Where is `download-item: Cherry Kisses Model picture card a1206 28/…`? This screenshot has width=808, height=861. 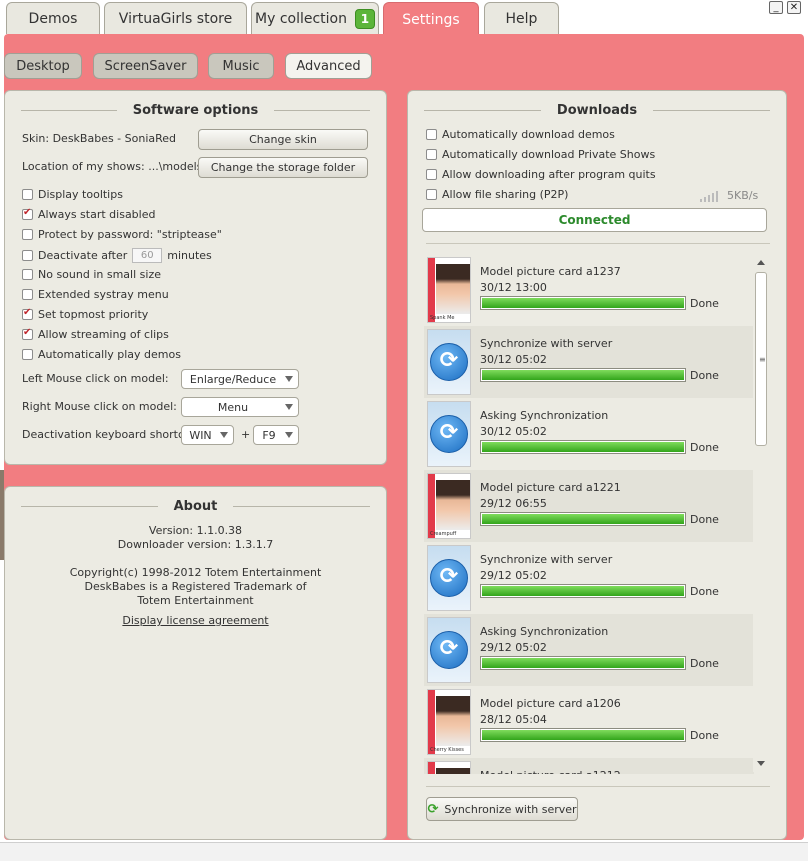
download-item: Cherry Kisses Model picture card a1206 28/… is located at coordinates (589, 722).